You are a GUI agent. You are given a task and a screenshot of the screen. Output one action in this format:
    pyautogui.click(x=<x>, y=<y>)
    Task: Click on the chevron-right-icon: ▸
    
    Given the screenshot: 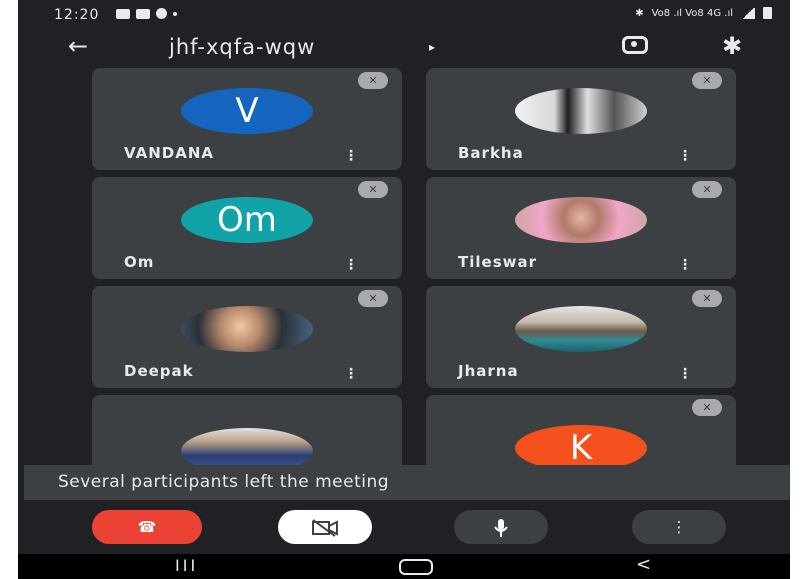 What is the action you would take?
    pyautogui.click(x=432, y=47)
    